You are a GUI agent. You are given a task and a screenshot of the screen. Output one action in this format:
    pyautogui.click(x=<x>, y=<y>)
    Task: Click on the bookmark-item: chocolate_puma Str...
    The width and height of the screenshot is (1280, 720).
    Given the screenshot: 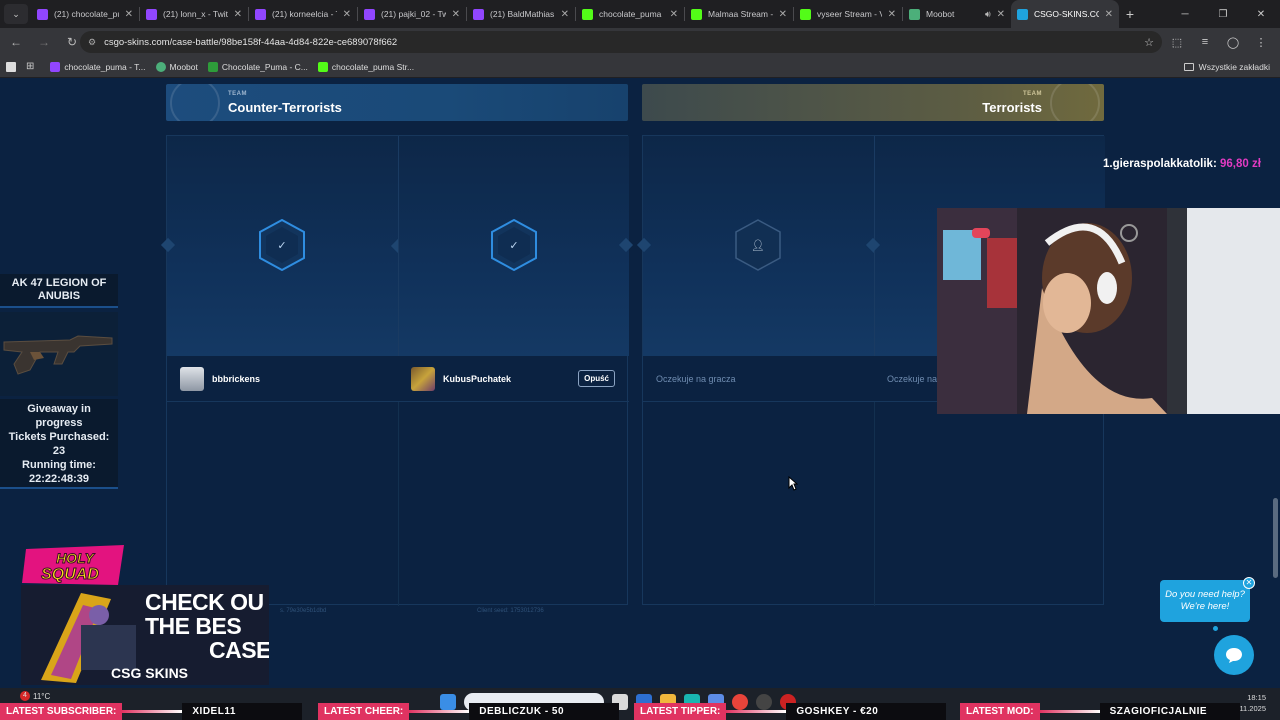 What is the action you would take?
    pyautogui.click(x=365, y=66)
    